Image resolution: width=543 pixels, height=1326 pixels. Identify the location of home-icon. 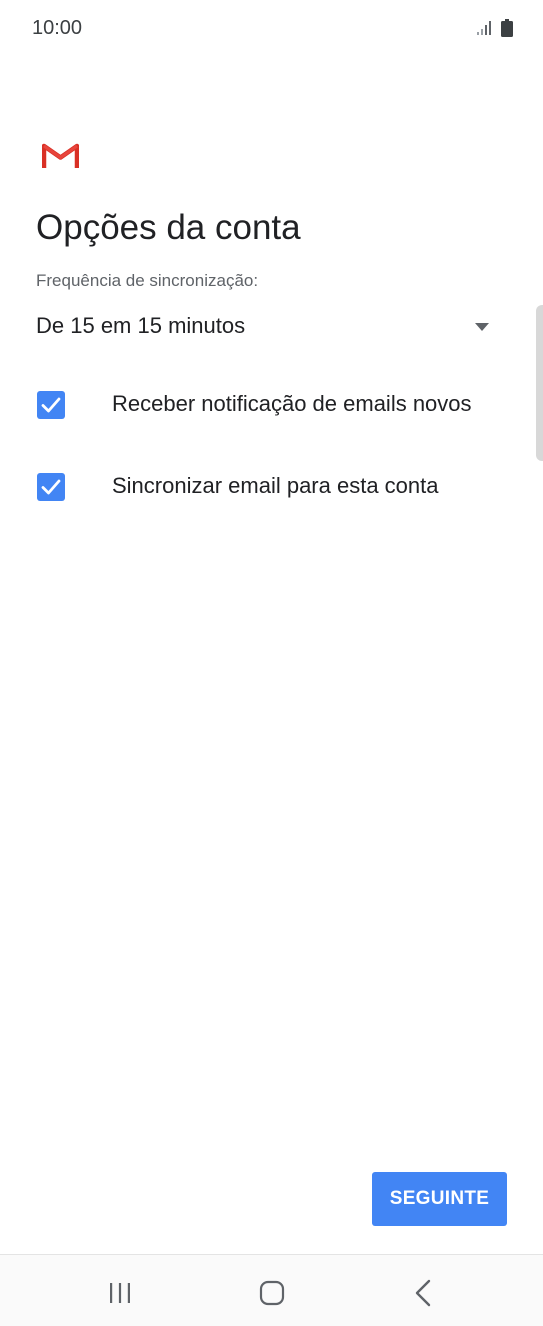
(272, 1293).